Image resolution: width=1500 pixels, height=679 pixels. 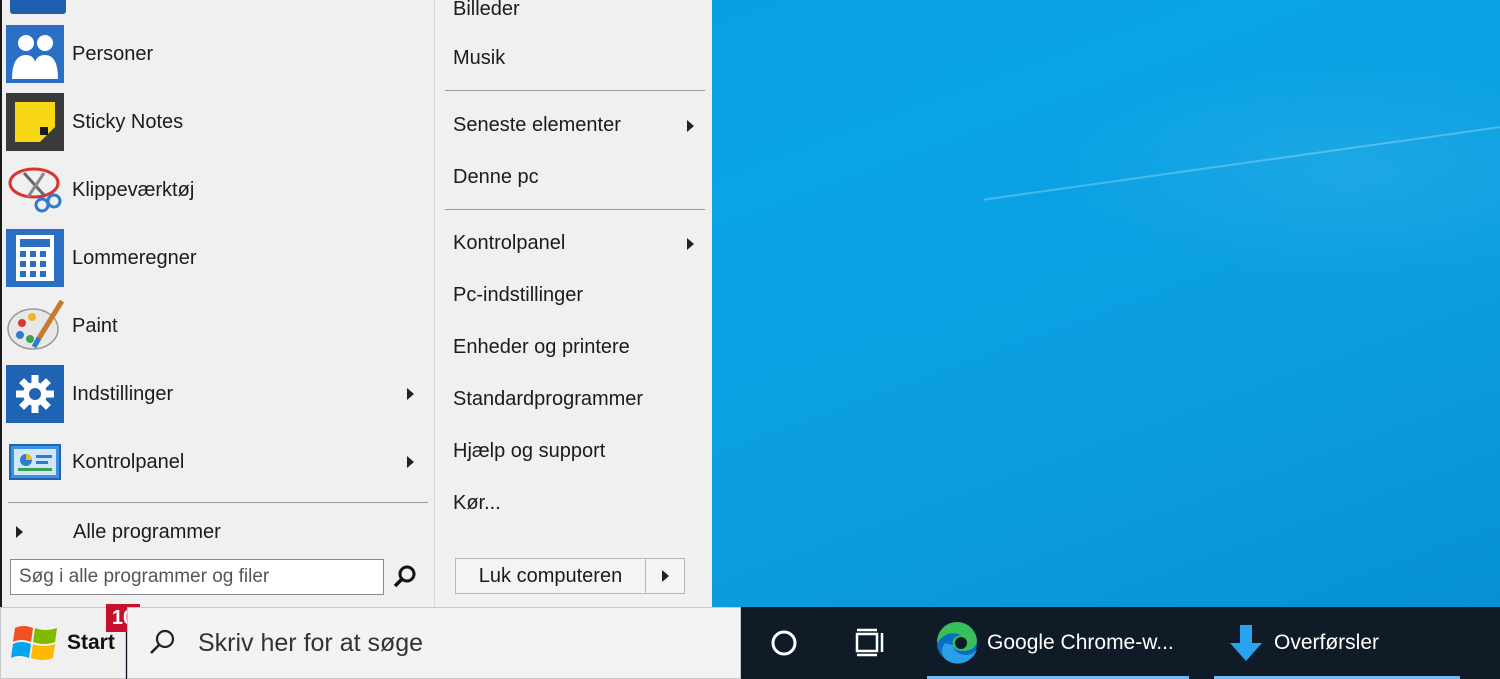 What do you see at coordinates (35, 190) in the screenshot?
I see `snipping-tool-icon` at bounding box center [35, 190].